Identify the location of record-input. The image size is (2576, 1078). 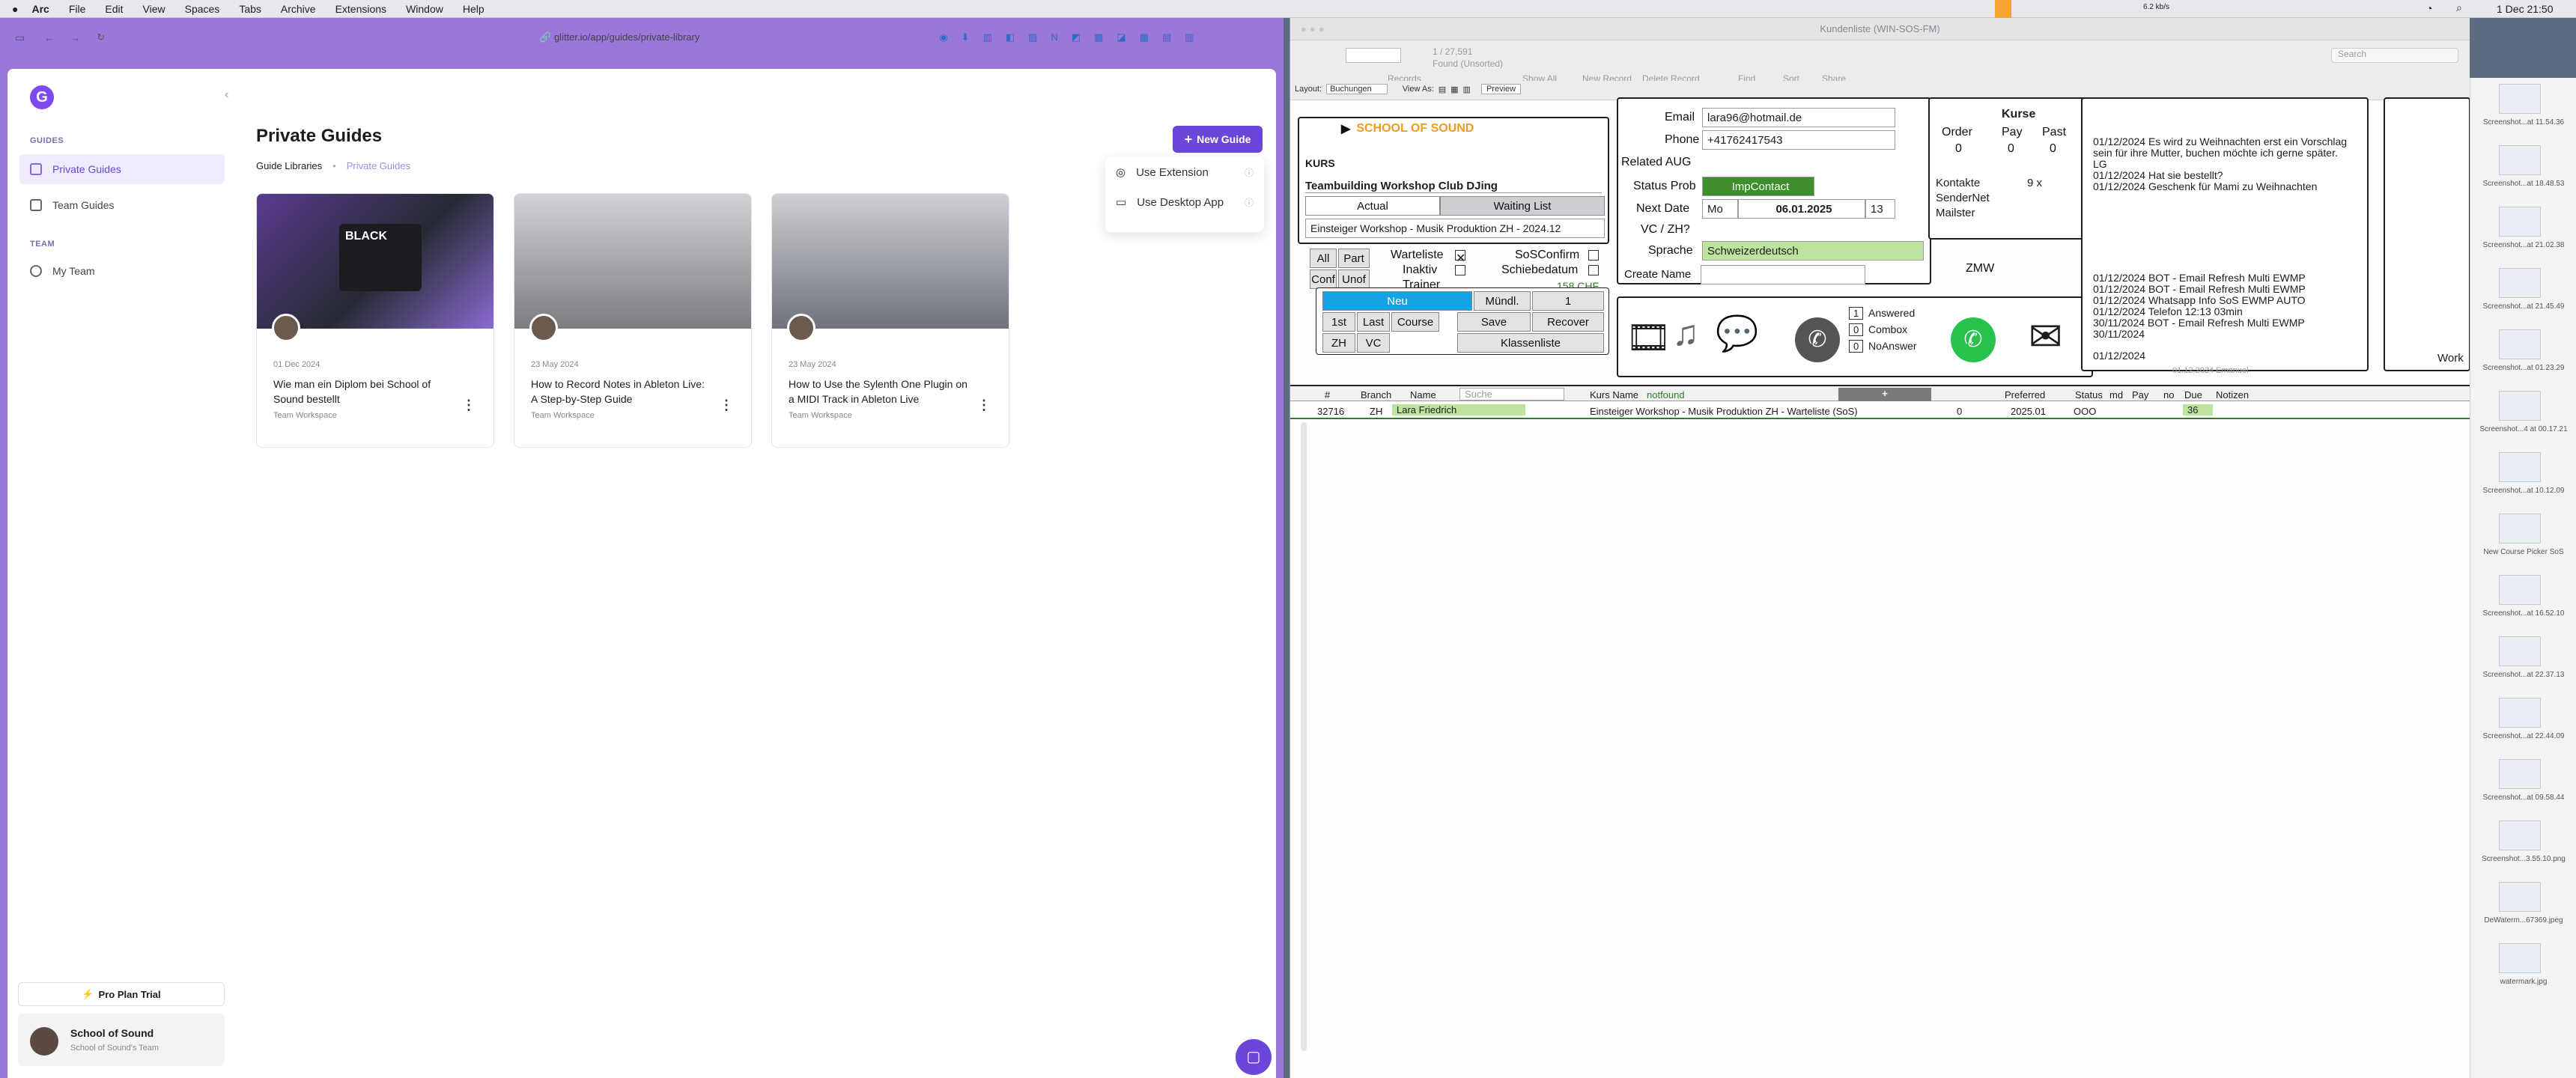
(1373, 55).